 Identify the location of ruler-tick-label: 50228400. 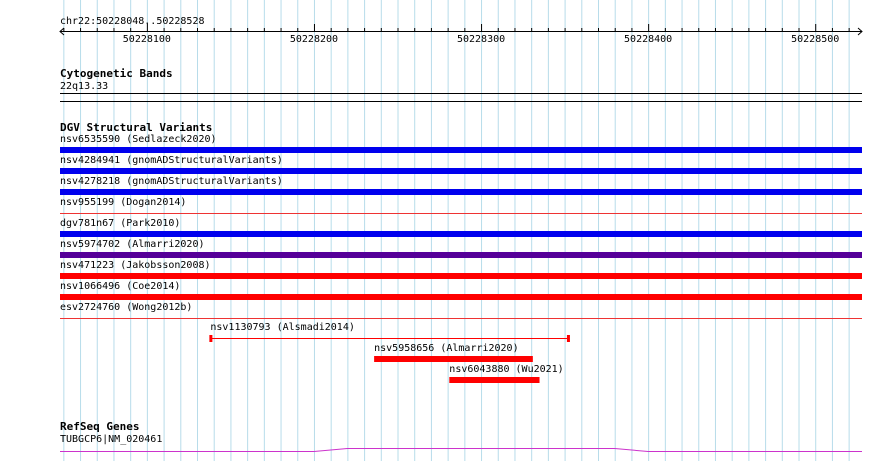
(648, 39).